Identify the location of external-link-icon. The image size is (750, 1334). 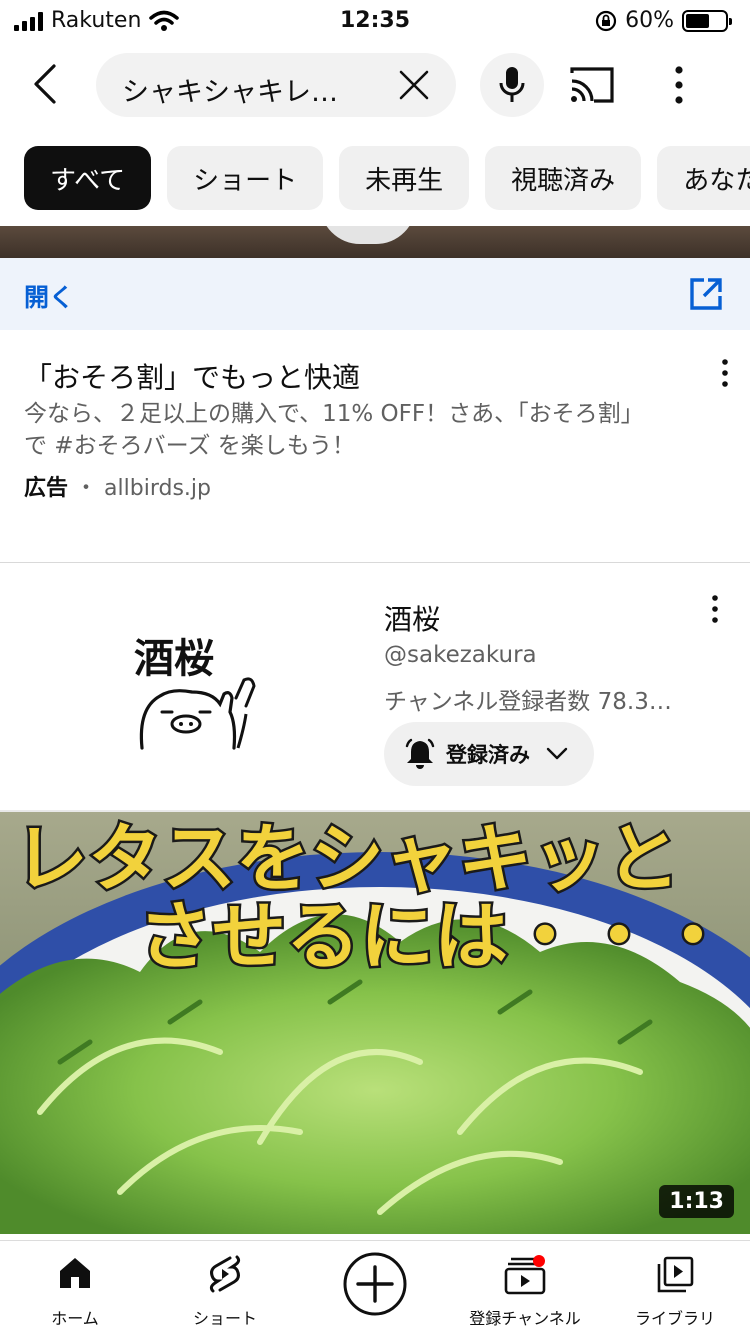
(706, 294).